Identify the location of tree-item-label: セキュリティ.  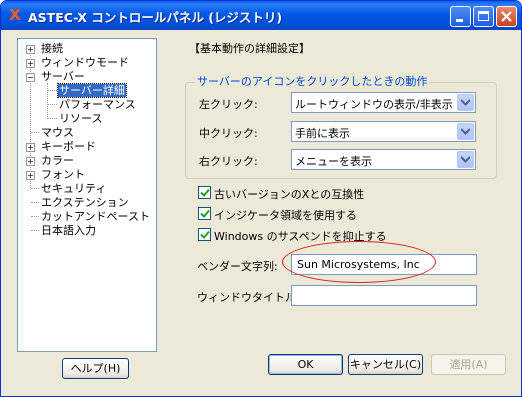
(74, 188).